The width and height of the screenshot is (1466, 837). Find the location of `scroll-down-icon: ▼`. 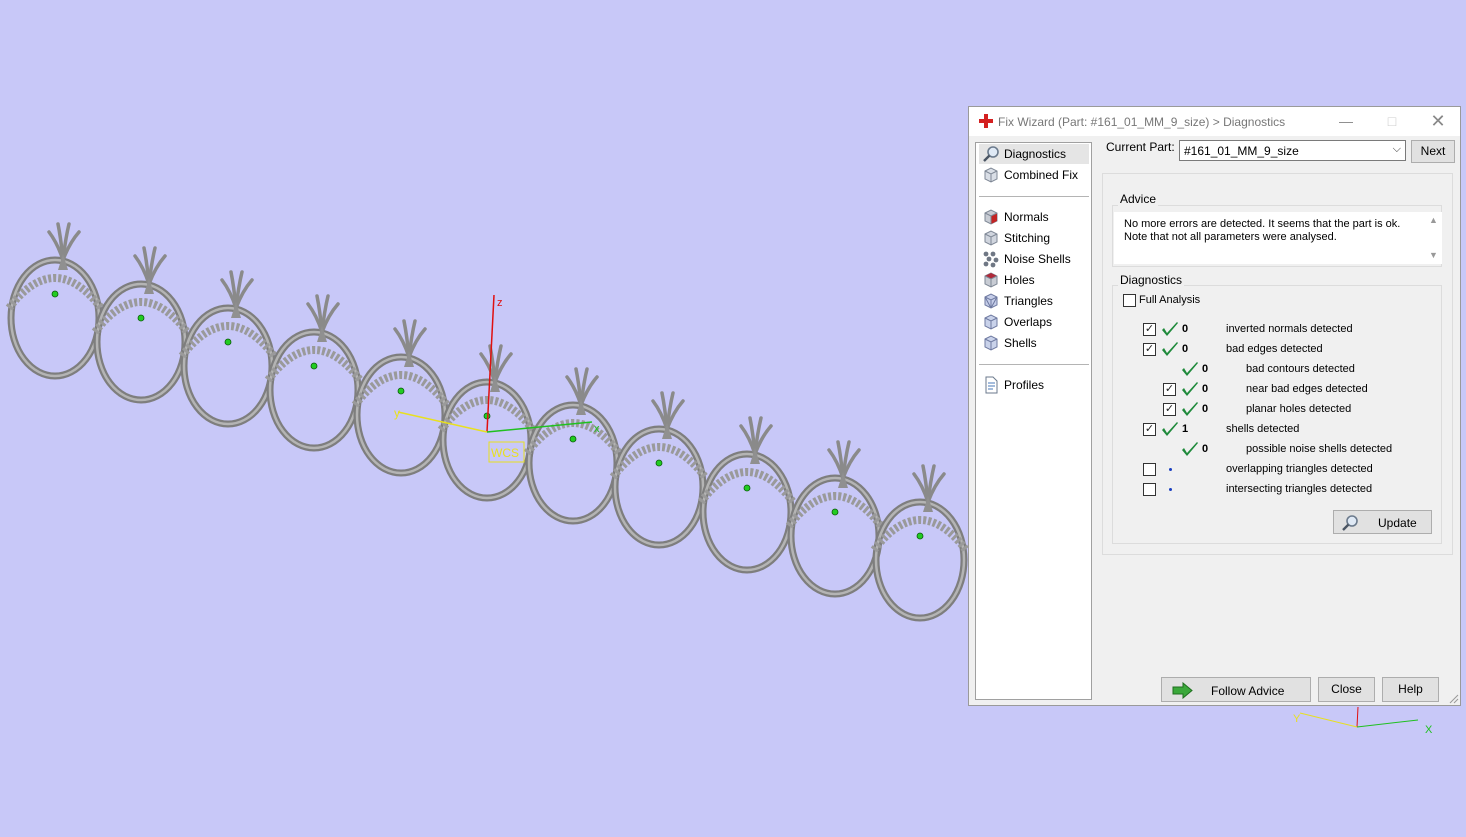

scroll-down-icon: ▼ is located at coordinates (1433, 255).